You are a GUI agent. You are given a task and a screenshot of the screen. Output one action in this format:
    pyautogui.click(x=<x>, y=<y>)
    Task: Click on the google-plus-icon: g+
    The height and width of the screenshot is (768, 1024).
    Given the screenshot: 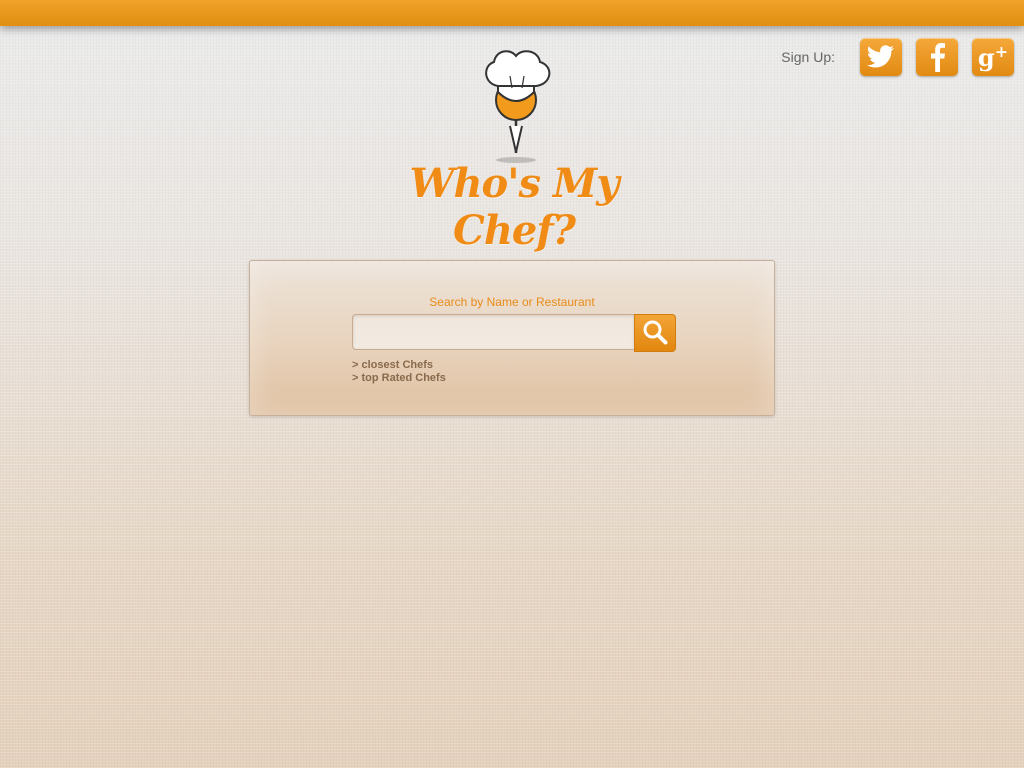 What is the action you would take?
    pyautogui.click(x=993, y=57)
    